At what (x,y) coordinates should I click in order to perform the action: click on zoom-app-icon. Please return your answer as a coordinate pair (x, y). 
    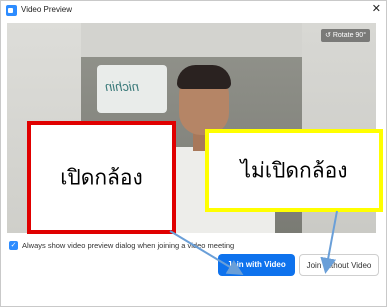
    Looking at the image, I should click on (11, 10).